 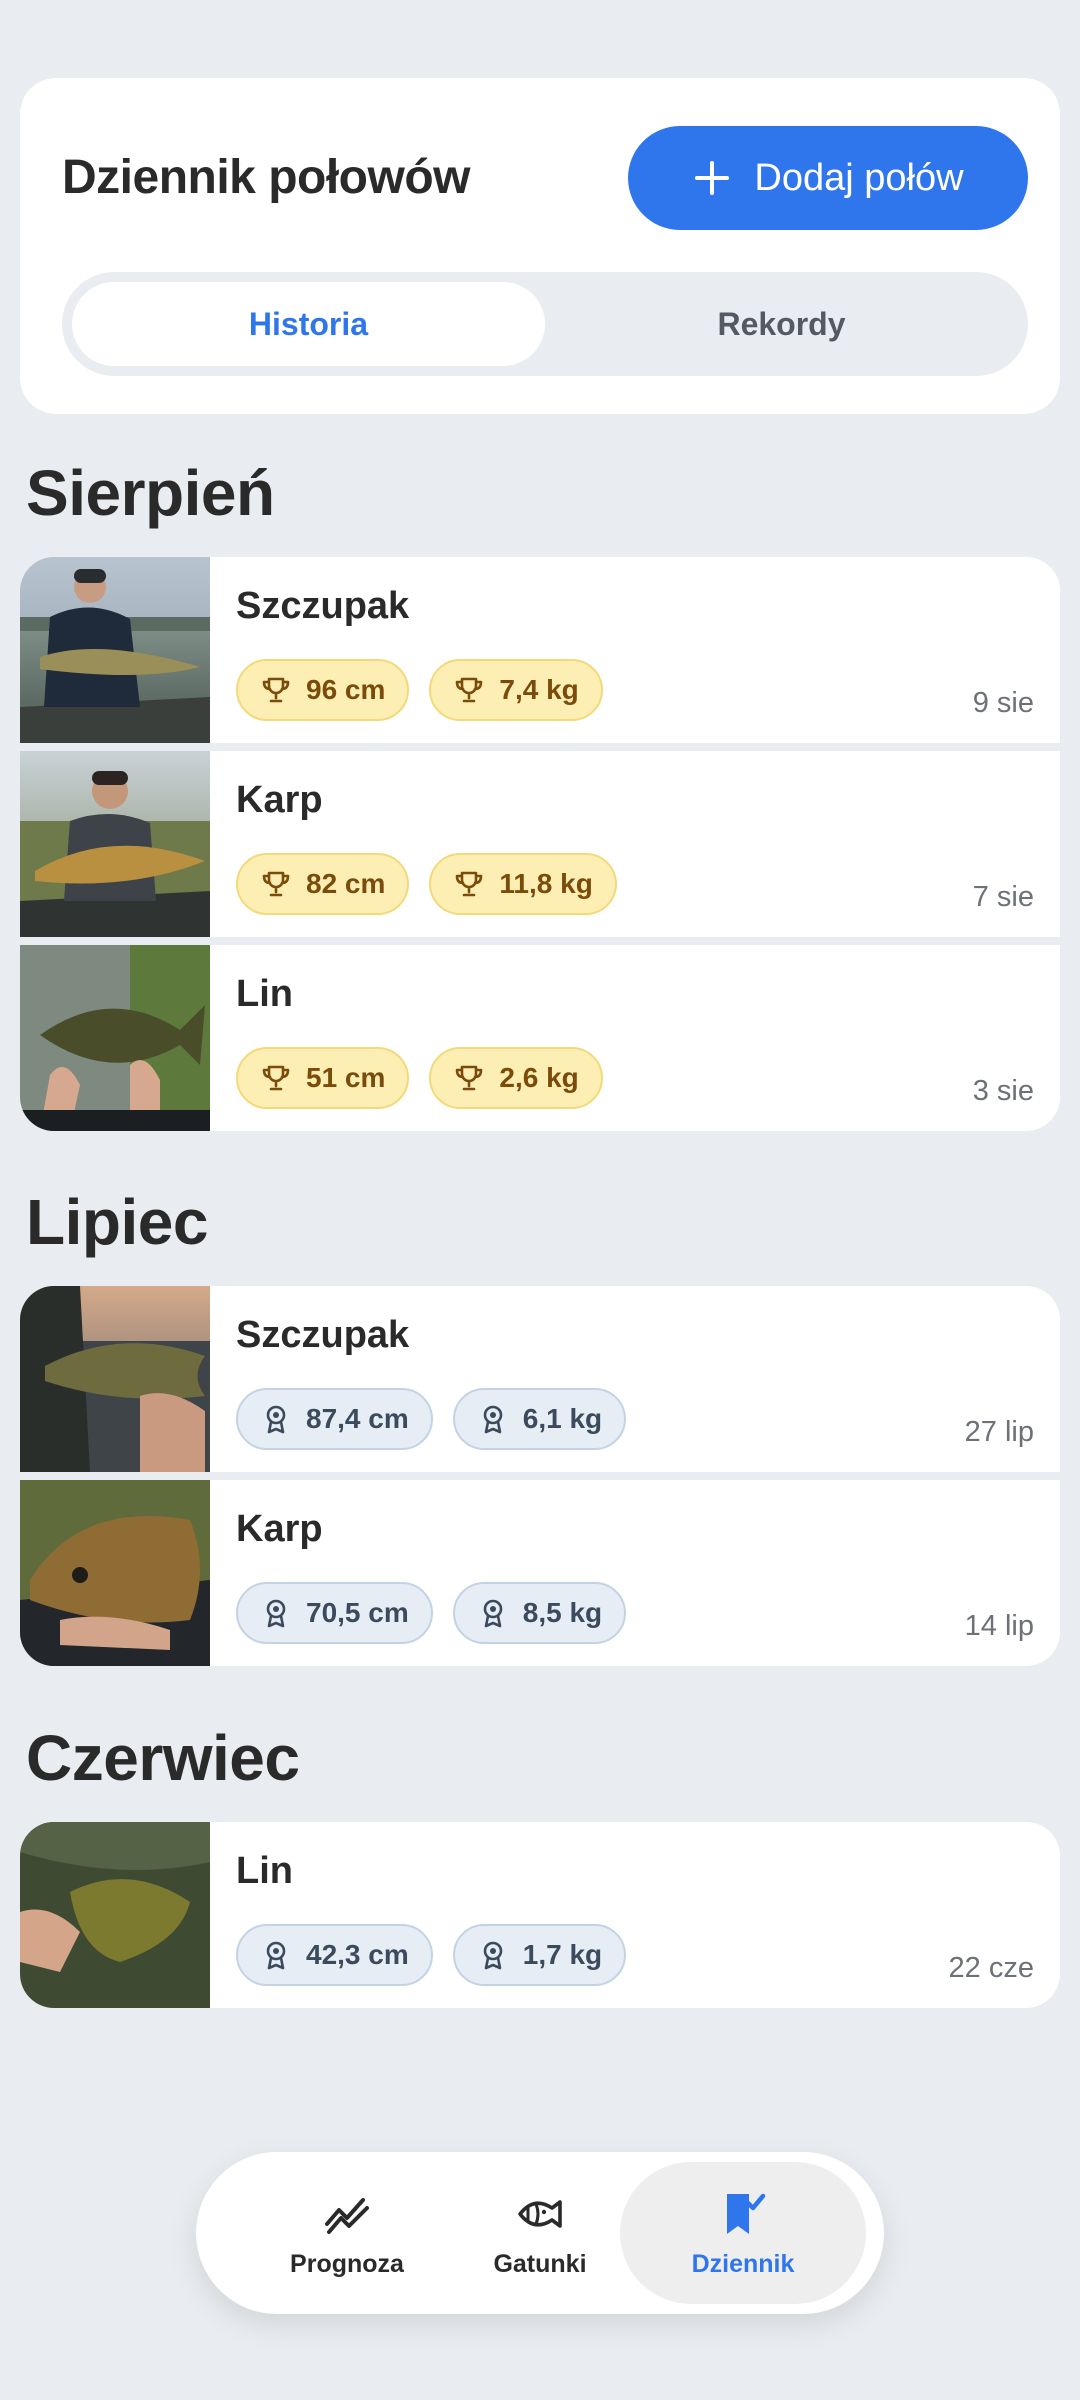 What do you see at coordinates (746, 2213) in the screenshot?
I see `bookmark-check-icon` at bounding box center [746, 2213].